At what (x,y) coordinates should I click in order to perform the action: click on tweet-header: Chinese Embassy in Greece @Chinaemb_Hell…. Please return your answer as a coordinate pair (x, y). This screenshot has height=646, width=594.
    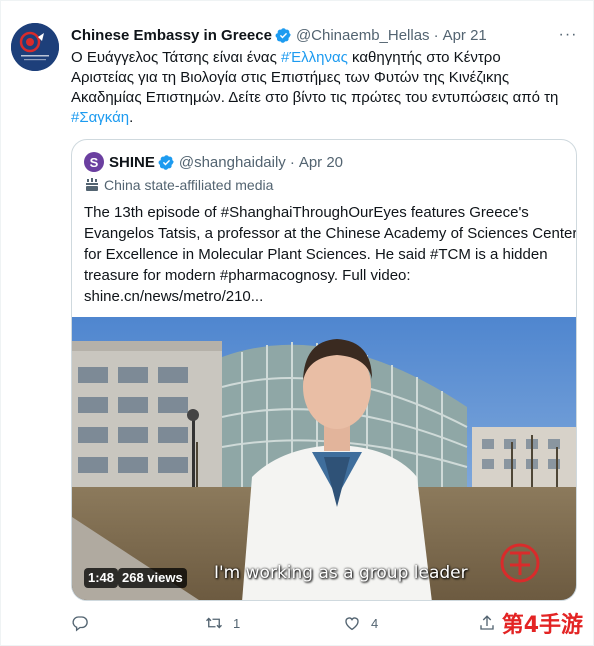
    Looking at the image, I should click on (325, 35).